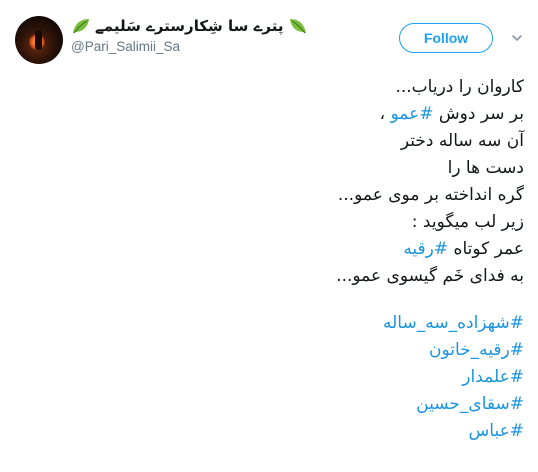 The height and width of the screenshot is (472, 538). What do you see at coordinates (196, 46) in the screenshot?
I see `user-handle: @Pari_Salimii_Sa` at bounding box center [196, 46].